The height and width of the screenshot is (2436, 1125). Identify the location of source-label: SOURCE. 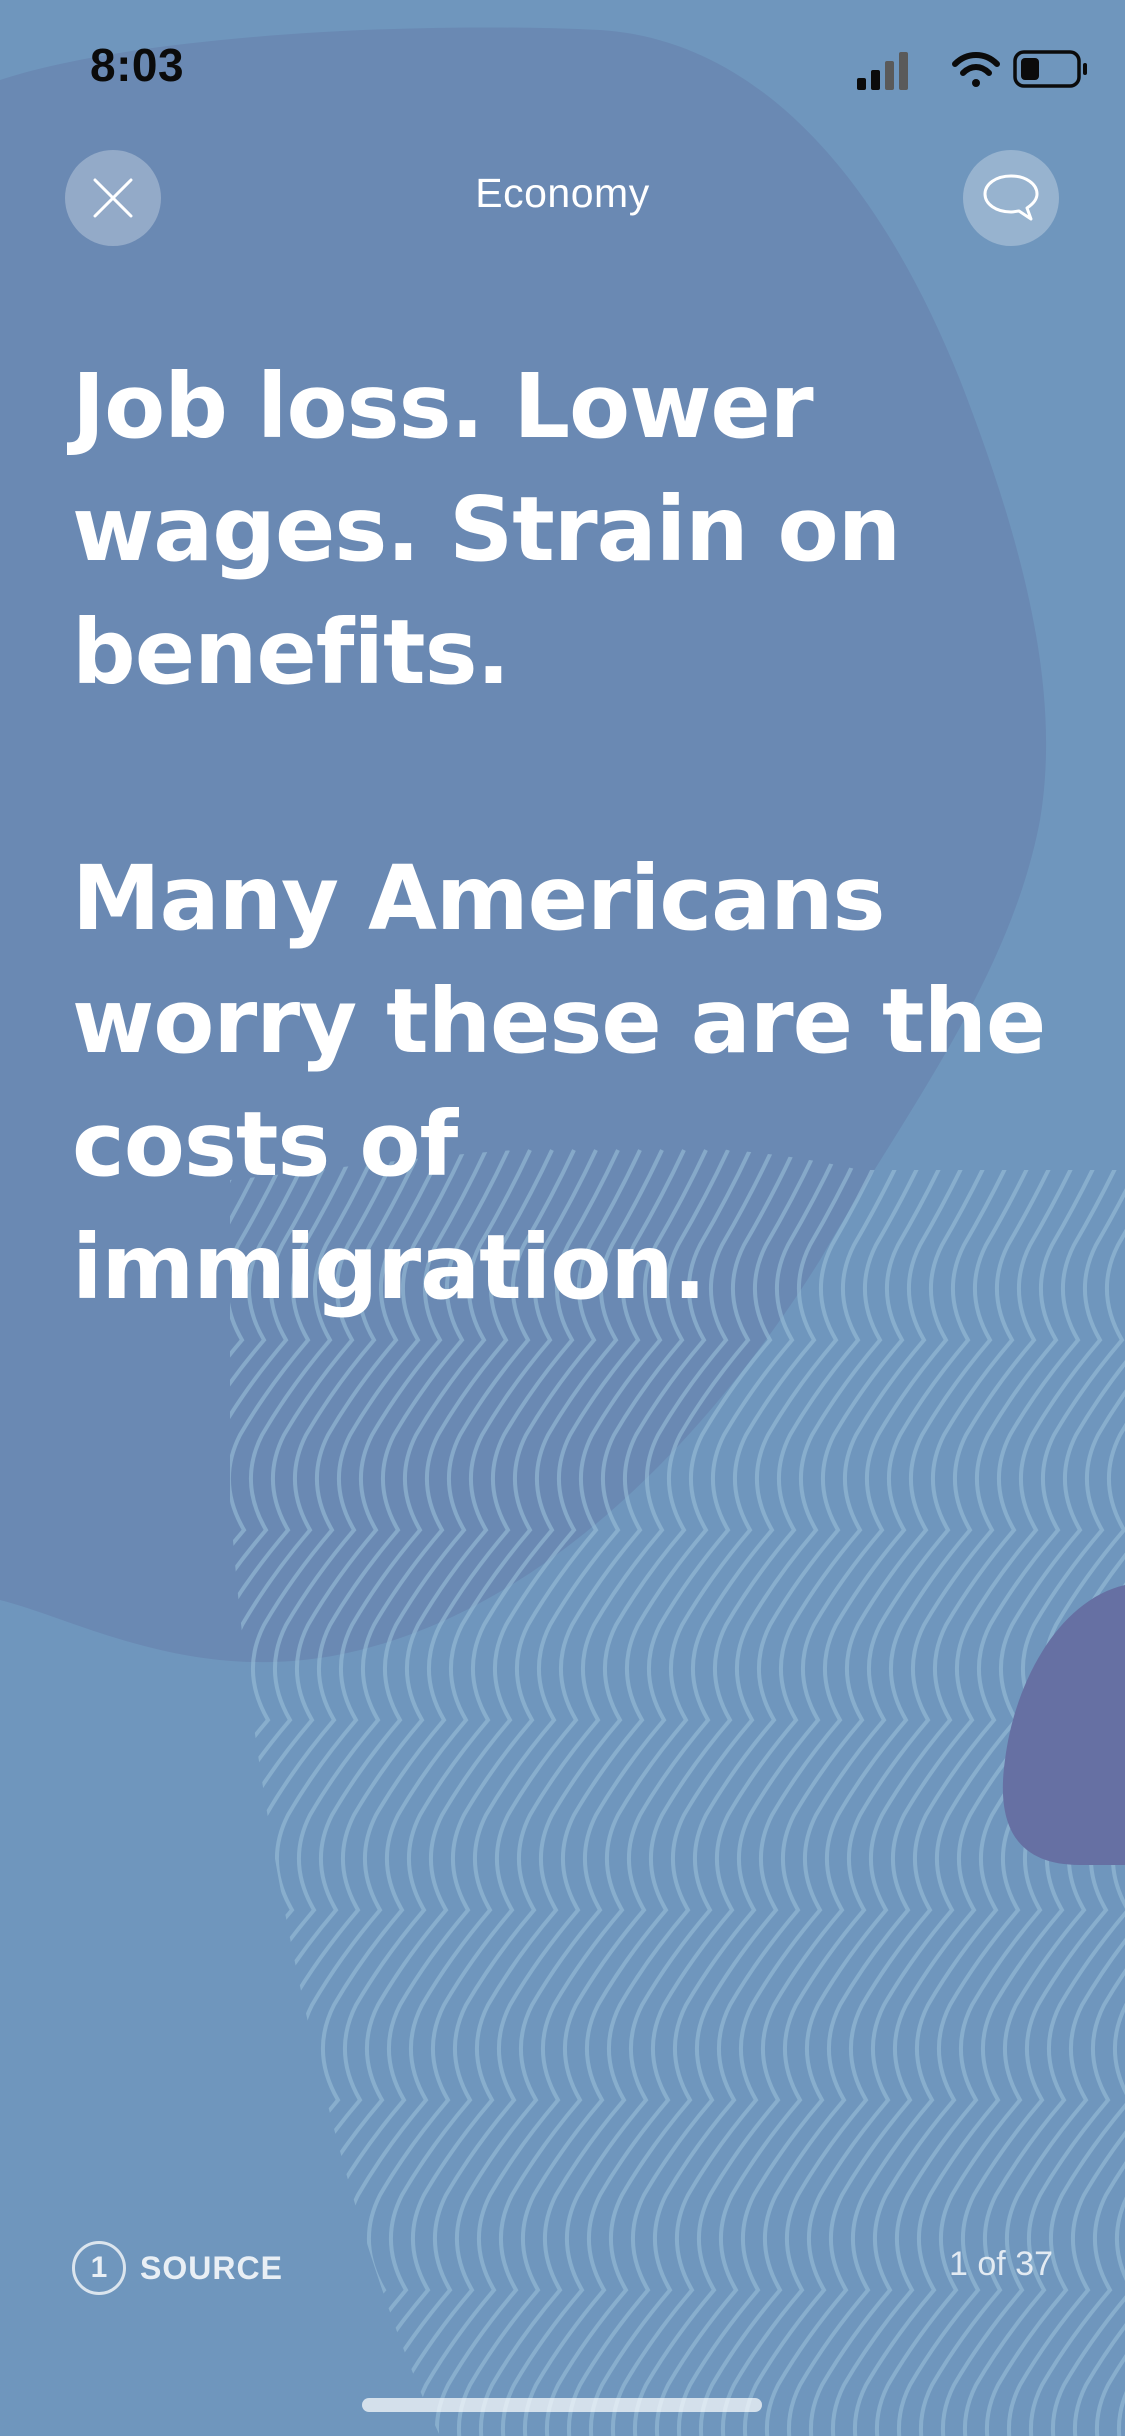
(211, 2267).